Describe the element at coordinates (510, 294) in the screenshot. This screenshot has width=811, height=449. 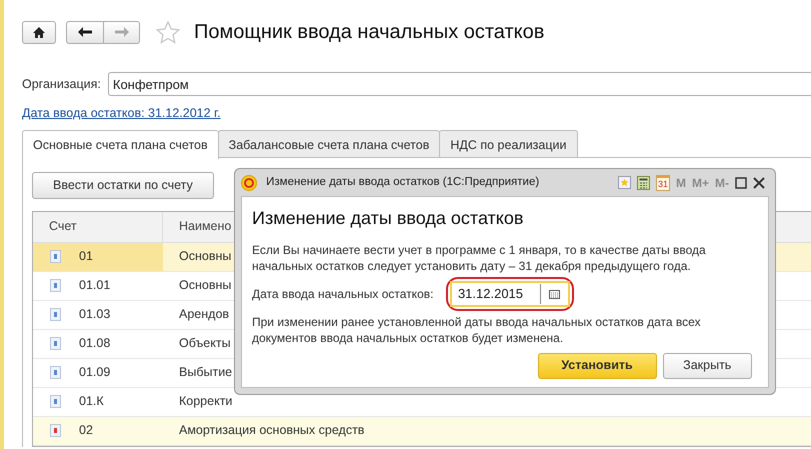
I see `date-field: 31.12.2015` at that location.